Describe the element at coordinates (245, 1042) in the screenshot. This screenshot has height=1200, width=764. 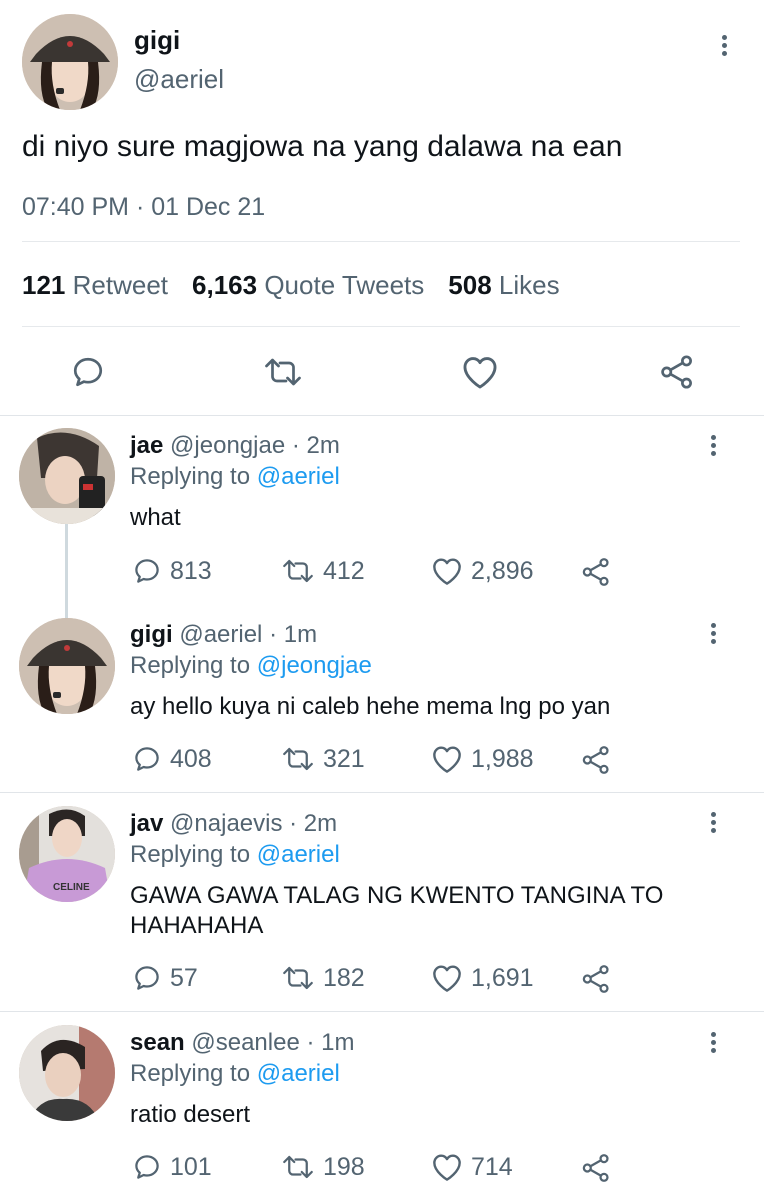
I see `handle: @seanlee` at that location.